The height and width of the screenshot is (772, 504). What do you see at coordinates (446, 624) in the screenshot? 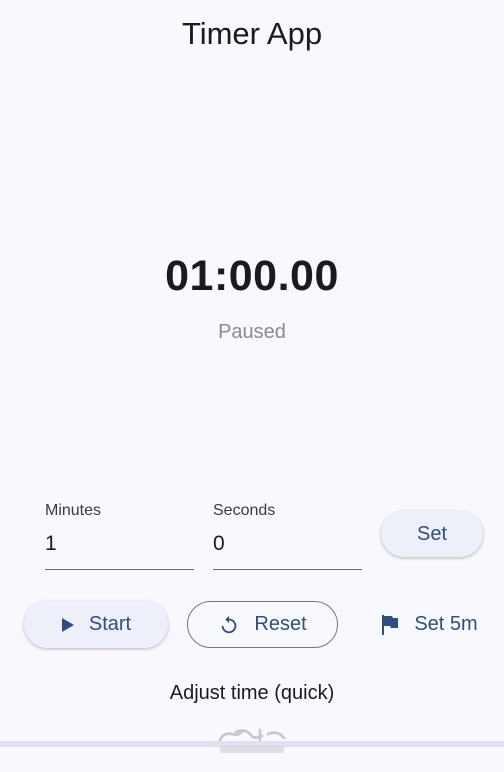
I see `set-5m-button-label: Set 5m` at bounding box center [446, 624].